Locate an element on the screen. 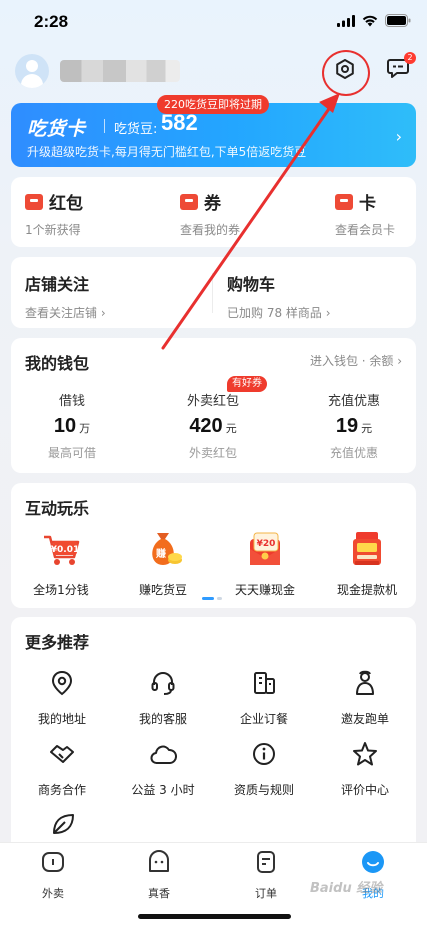 Image resolution: width=427 pixels, height=930 pixels. wallet-item-value: 19 is located at coordinates (347, 426).